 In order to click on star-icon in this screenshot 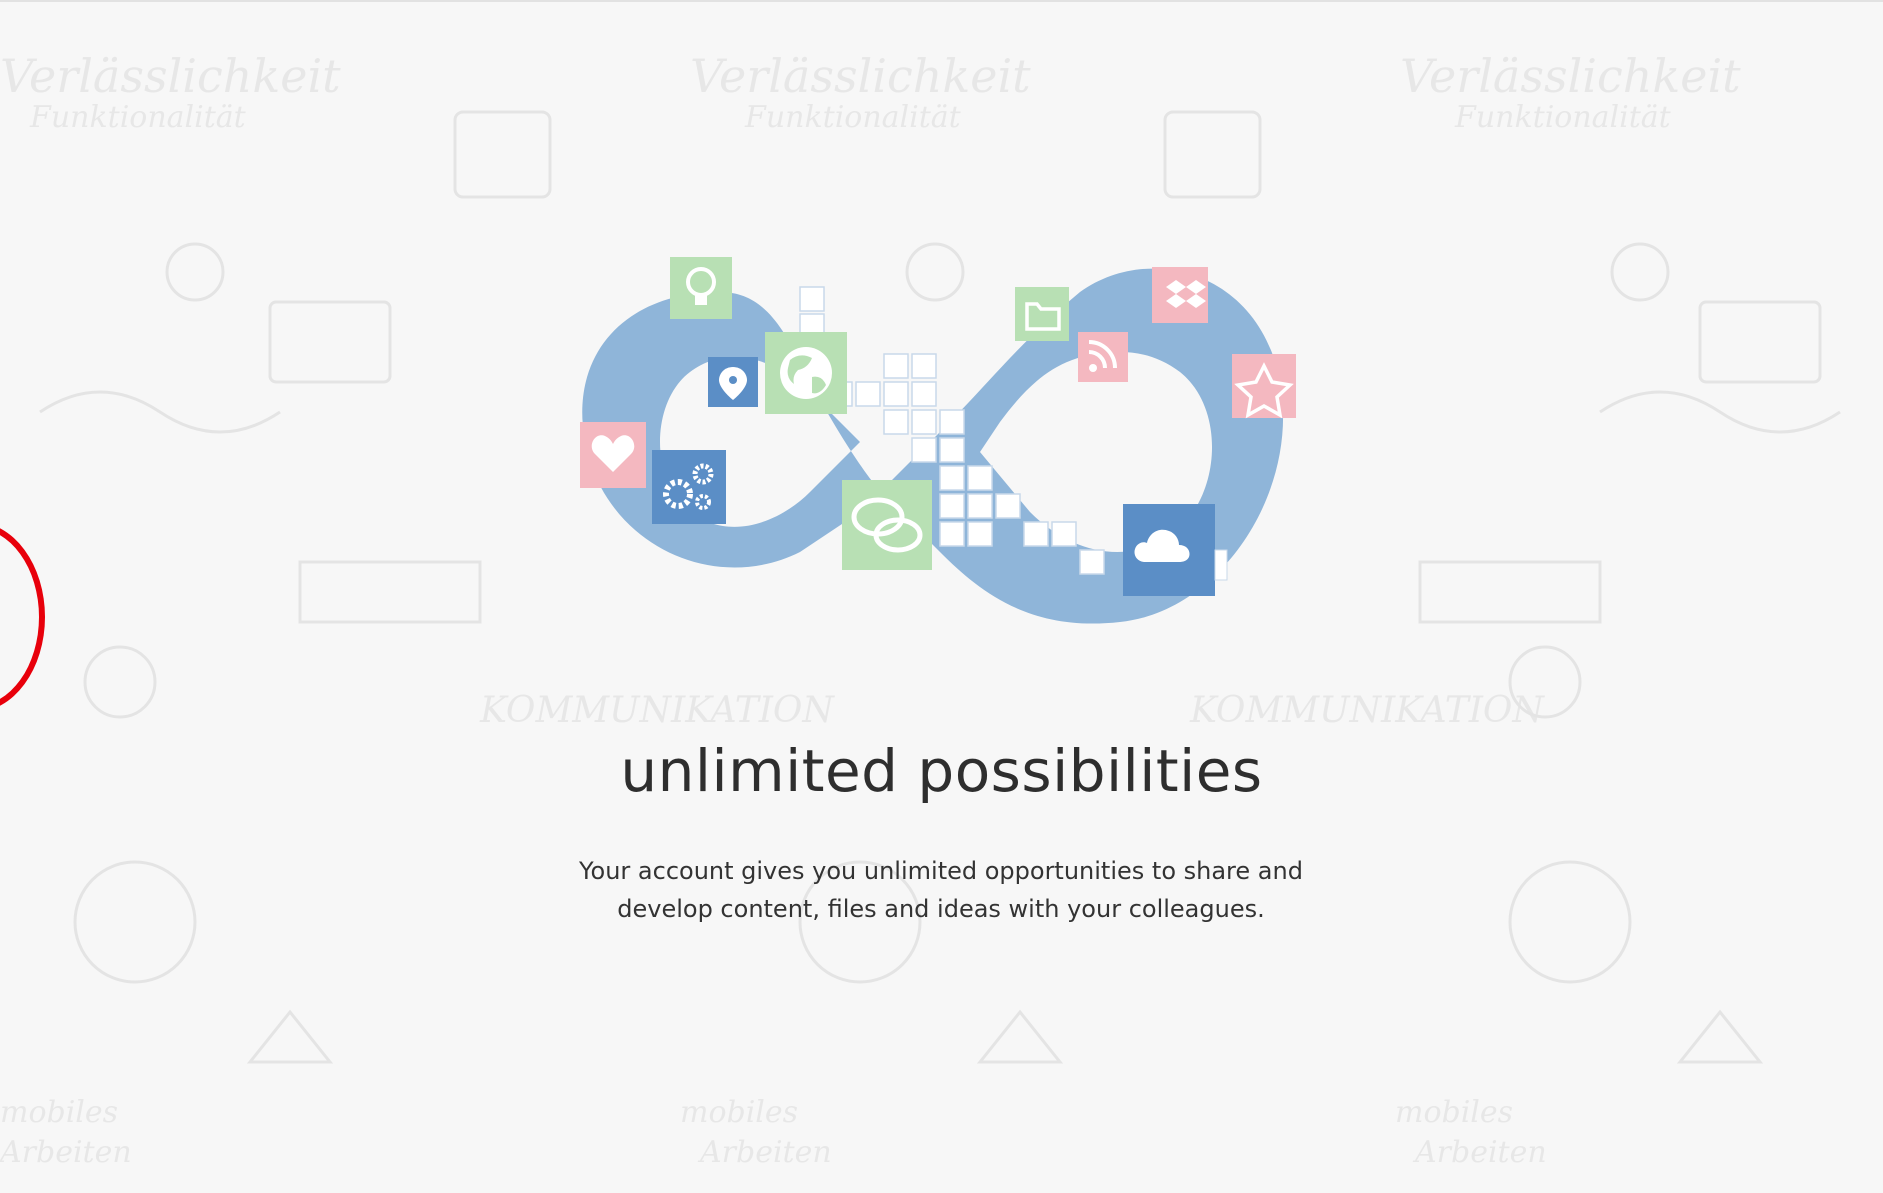, I will do `click(1264, 386)`.